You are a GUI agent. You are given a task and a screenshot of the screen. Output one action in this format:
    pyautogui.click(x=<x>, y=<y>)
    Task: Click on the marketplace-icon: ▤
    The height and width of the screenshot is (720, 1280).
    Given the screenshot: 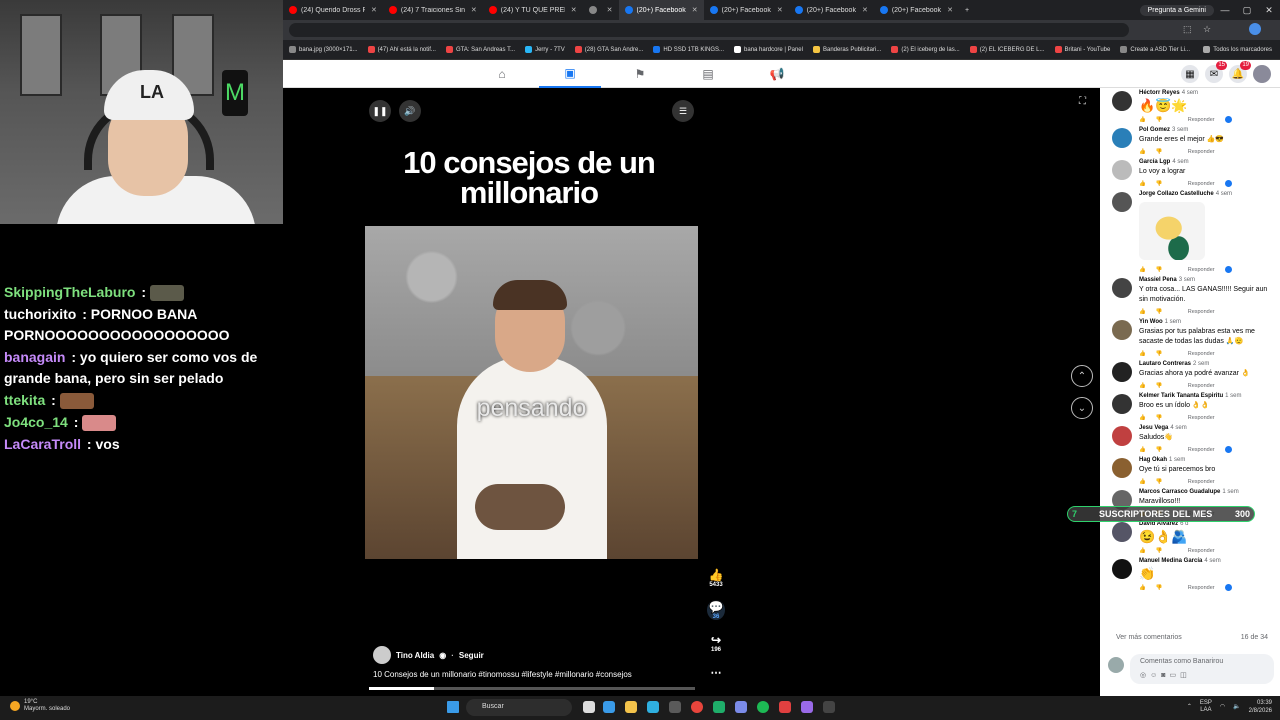 What is the action you would take?
    pyautogui.click(x=708, y=74)
    